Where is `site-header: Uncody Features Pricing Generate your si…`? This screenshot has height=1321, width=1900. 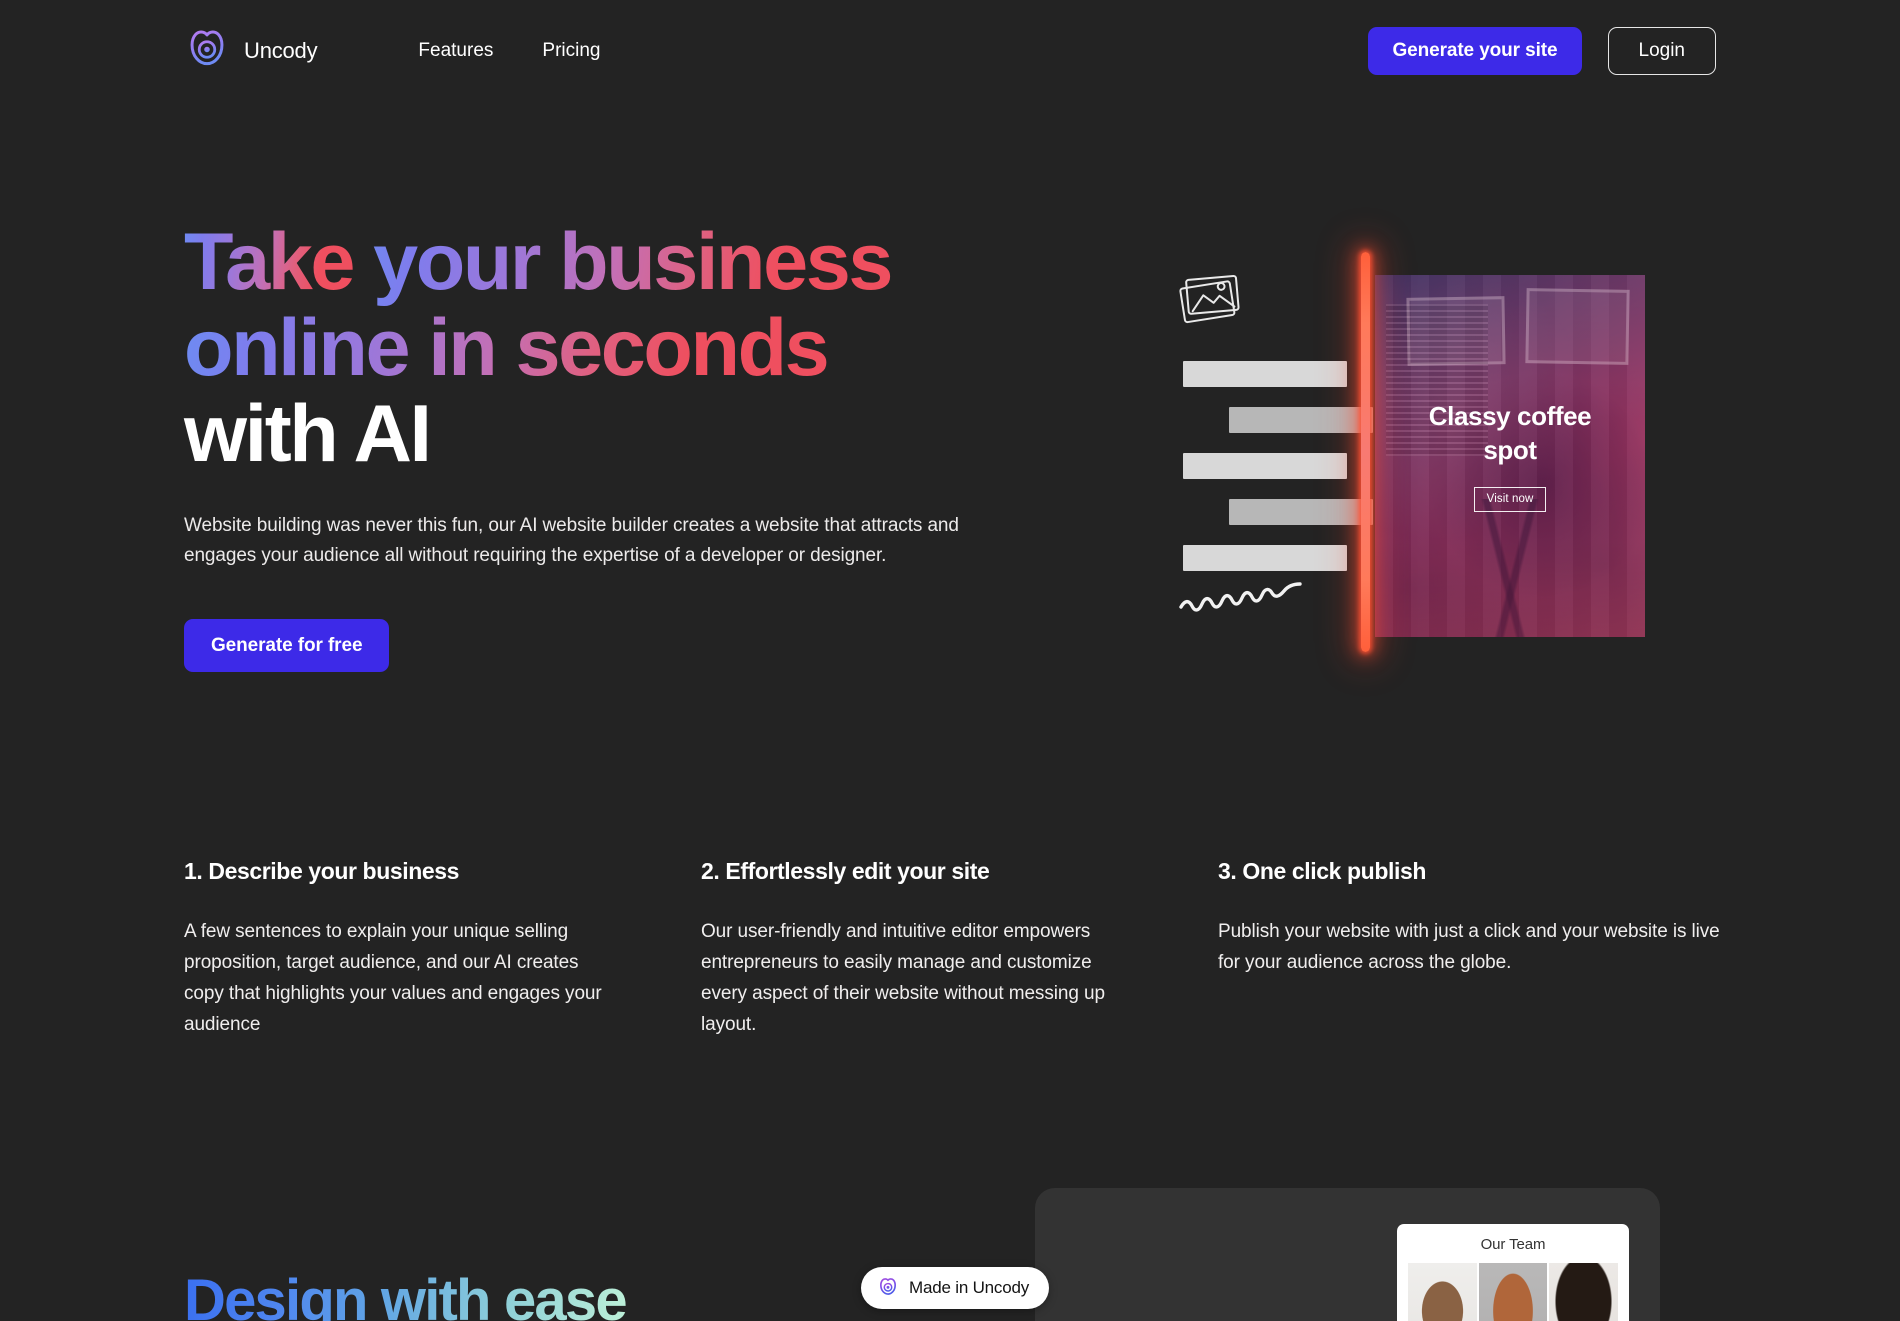 site-header: Uncody Features Pricing Generate your si… is located at coordinates (950, 51).